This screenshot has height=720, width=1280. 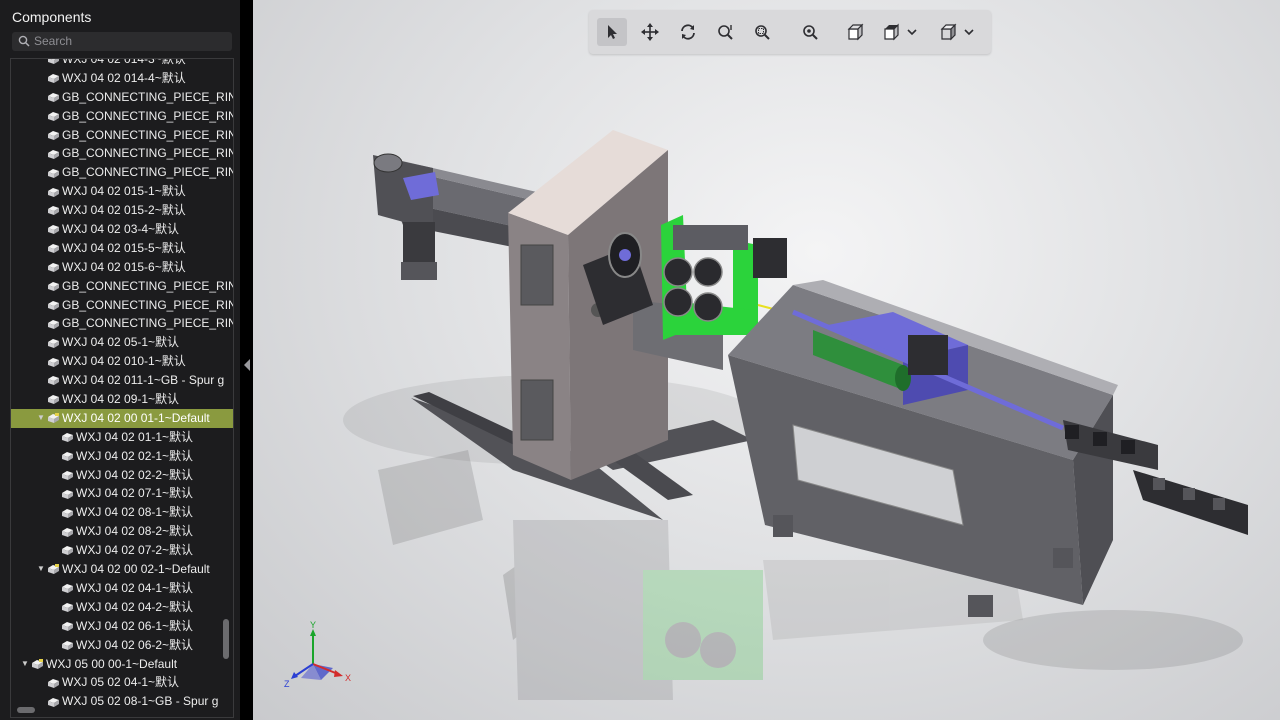 What do you see at coordinates (122, 78) in the screenshot?
I see `tree-item: WXJ 04 02 014-4~默认` at bounding box center [122, 78].